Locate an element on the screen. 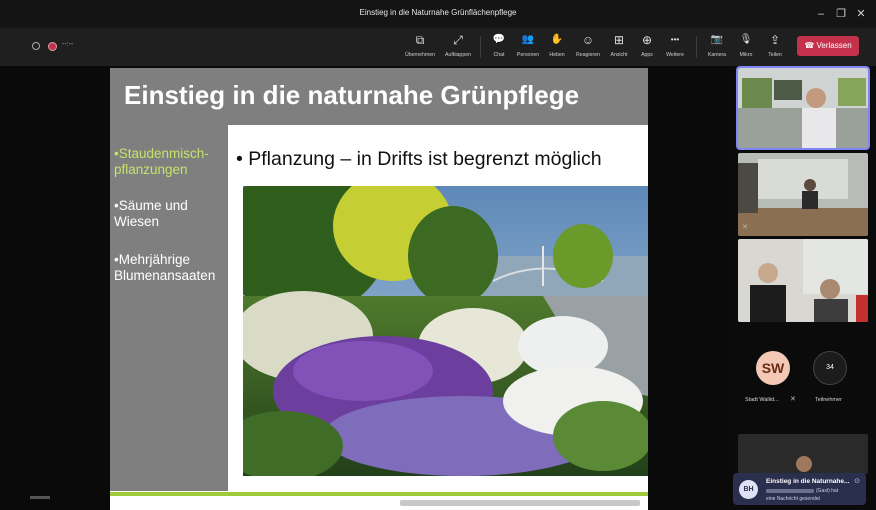 The width and height of the screenshot is (876, 510). recording-icon is located at coordinates (52, 46).